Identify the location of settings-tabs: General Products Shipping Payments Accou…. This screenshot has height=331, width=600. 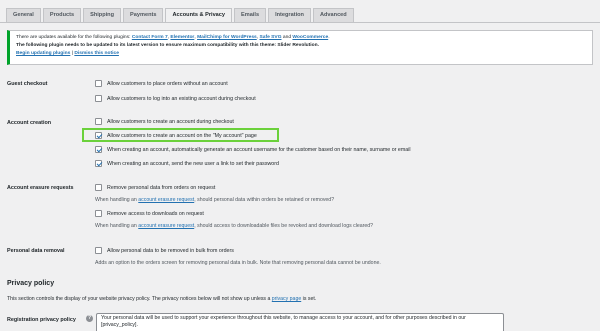
(180, 15).